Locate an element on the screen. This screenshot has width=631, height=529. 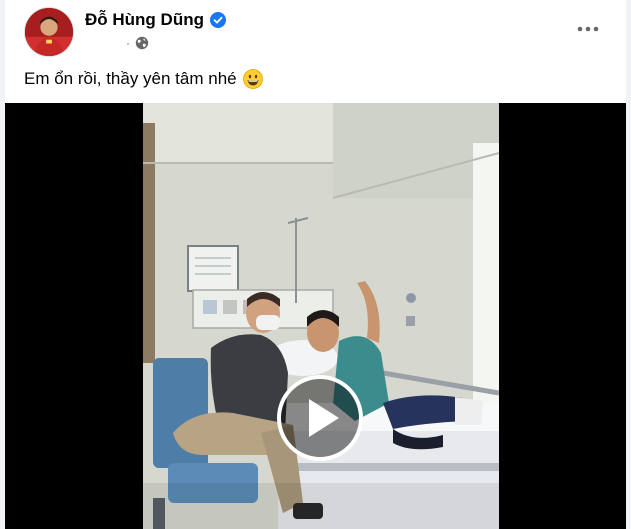
more-options-button is located at coordinates (588, 29).